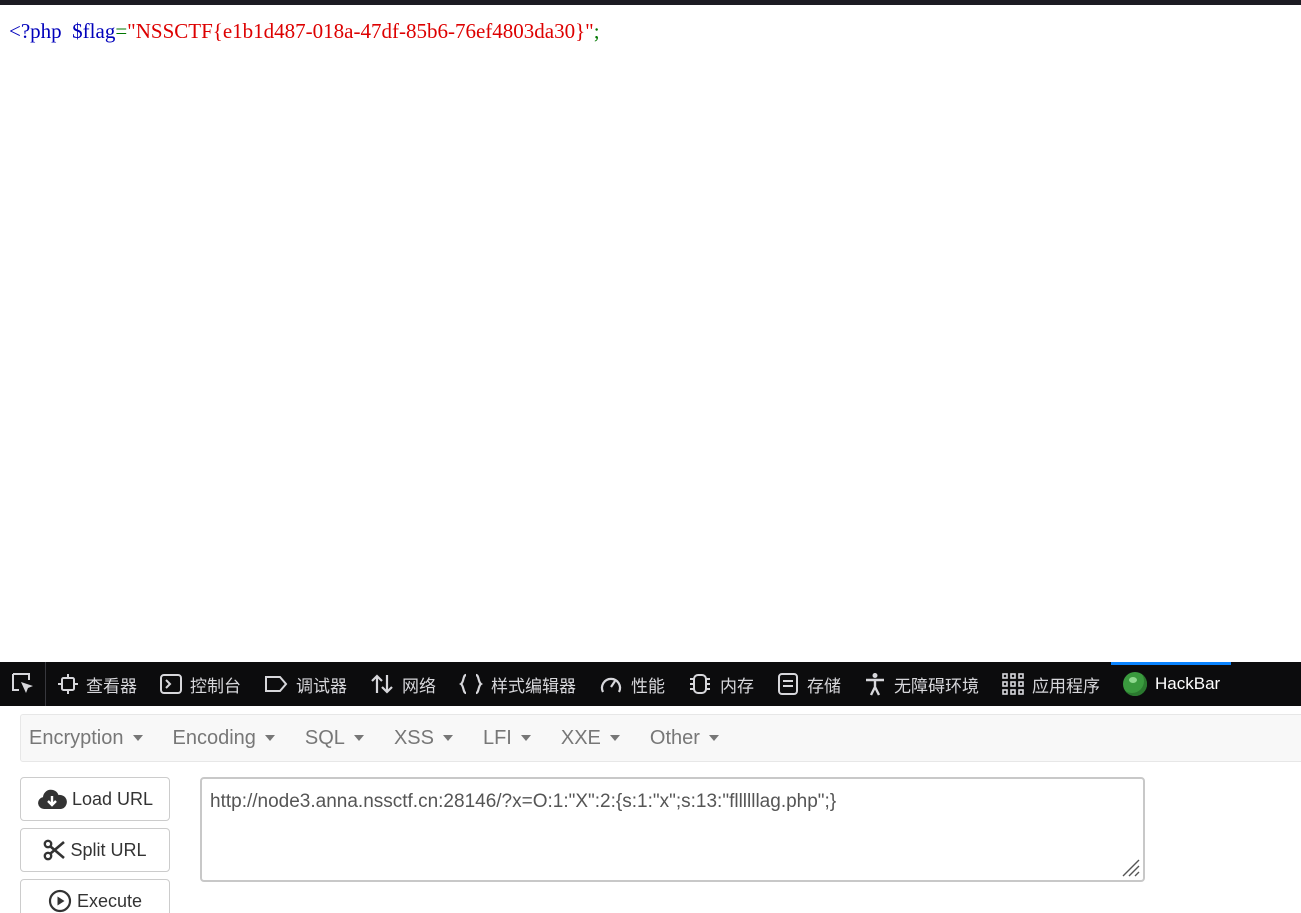 This screenshot has height=913, width=1301. What do you see at coordinates (824, 686) in the screenshot?
I see `tab-storage-label: 存储` at bounding box center [824, 686].